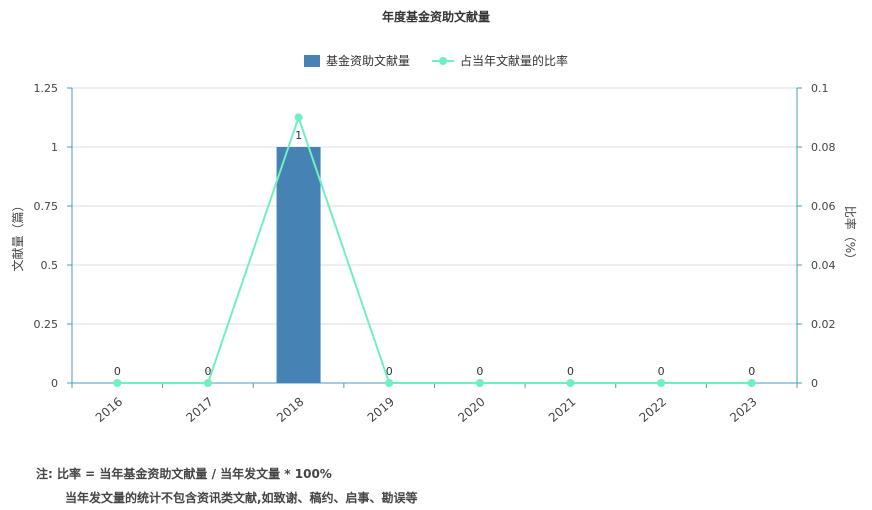 This screenshot has height=510, width=872. Describe the element at coordinates (241, 498) in the screenshot. I see `footnote-line-2: 当年发文量的统计不包含资讯类文献,如致谢、稿约、启事、勘误等` at that location.